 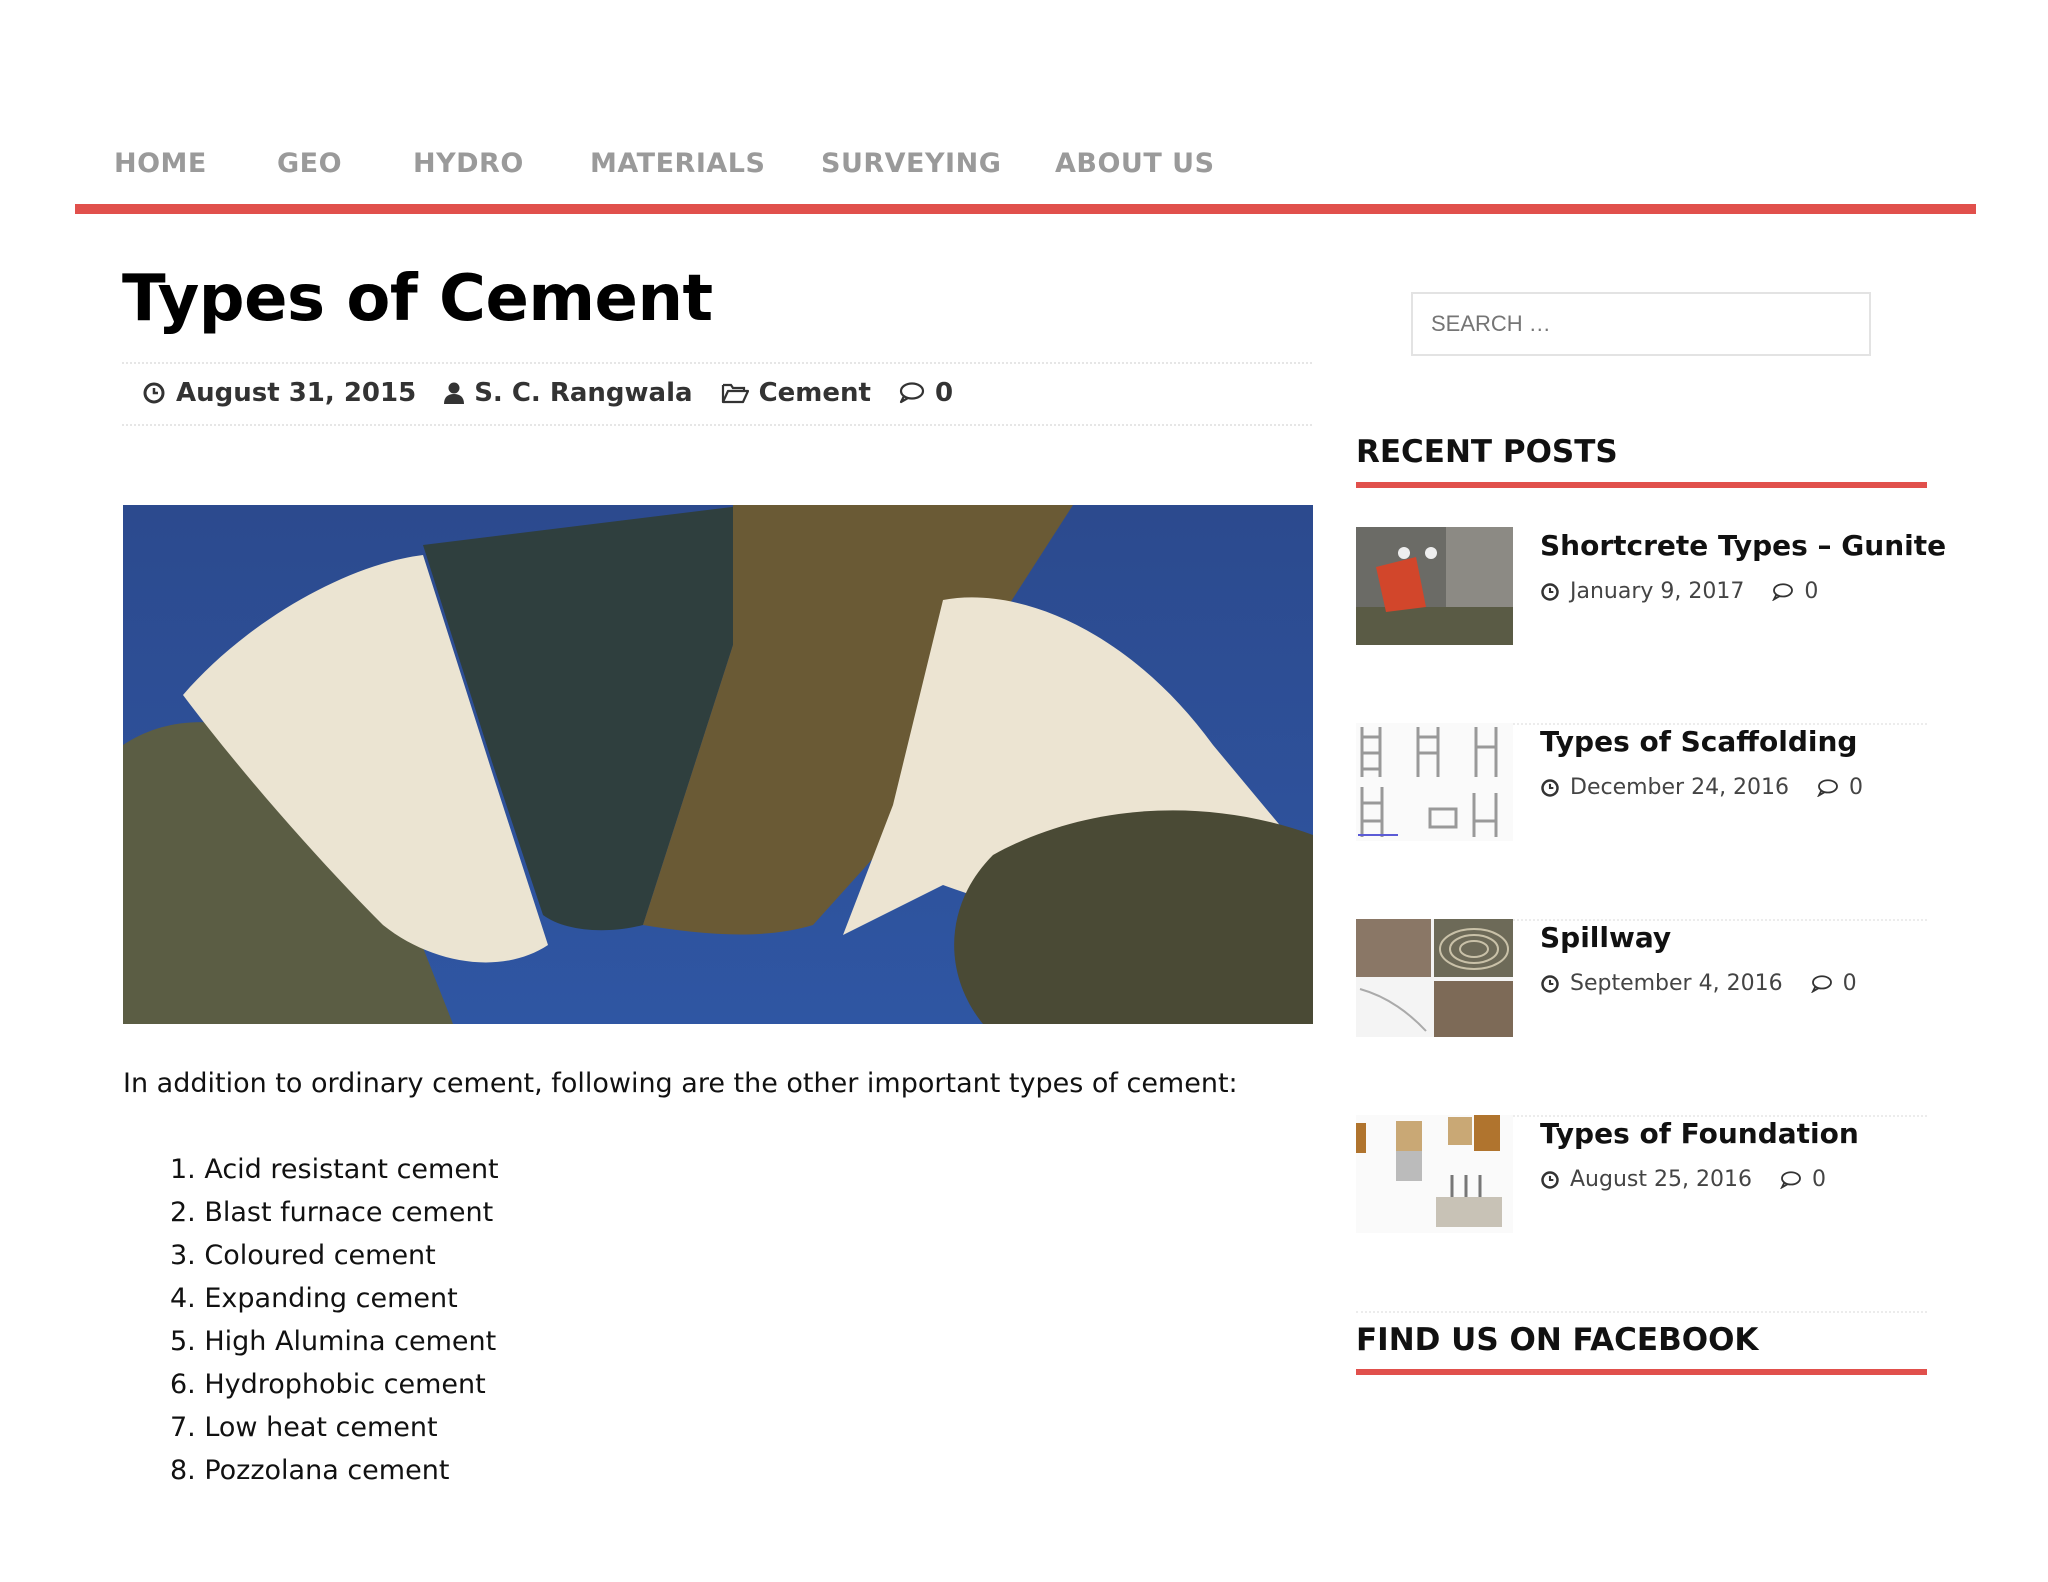 What do you see at coordinates (304, 1427) in the screenshot?
I see `list-item: 7. Low heat cement` at bounding box center [304, 1427].